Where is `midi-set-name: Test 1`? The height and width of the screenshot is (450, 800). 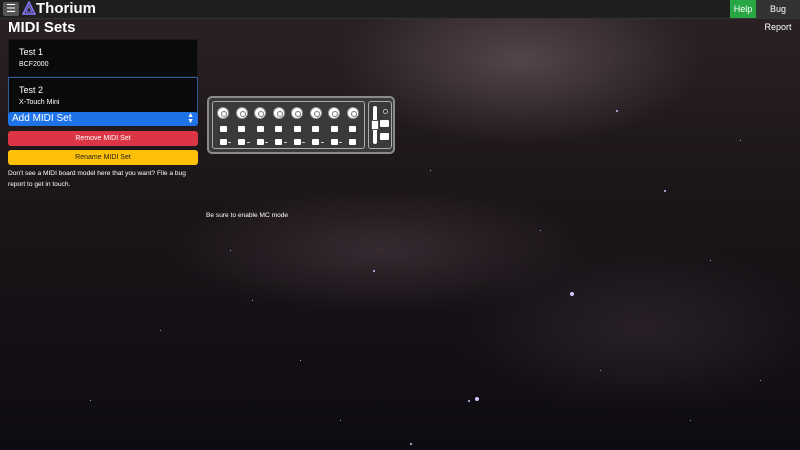 midi-set-name: Test 1 is located at coordinates (31, 52).